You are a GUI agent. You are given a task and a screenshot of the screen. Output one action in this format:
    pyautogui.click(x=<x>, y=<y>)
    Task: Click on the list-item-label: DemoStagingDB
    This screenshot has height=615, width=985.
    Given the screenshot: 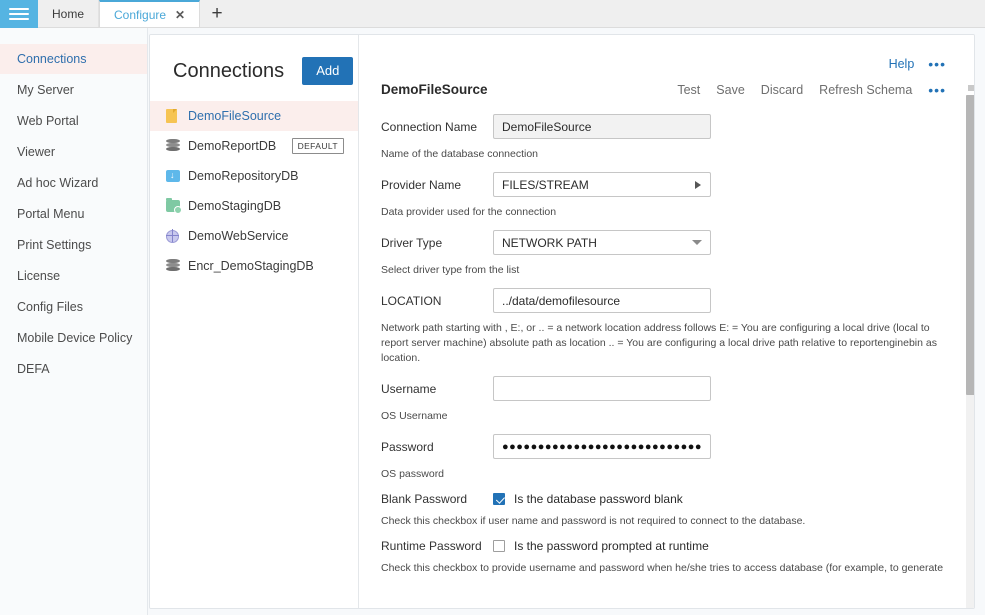 What is the action you would take?
    pyautogui.click(x=235, y=206)
    